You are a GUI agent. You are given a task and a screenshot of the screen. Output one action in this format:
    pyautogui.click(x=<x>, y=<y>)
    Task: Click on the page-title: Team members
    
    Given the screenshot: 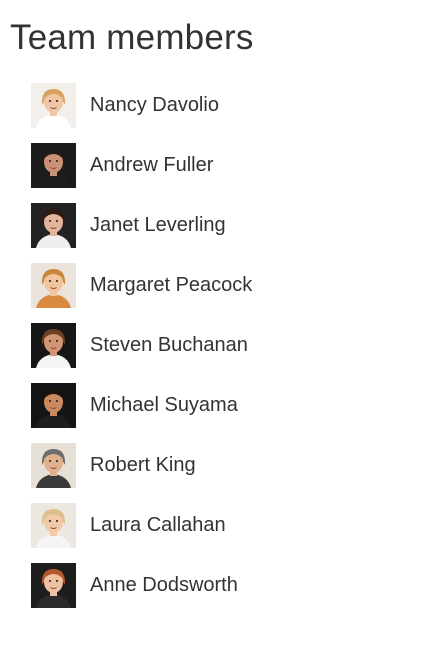 What is the action you would take?
    pyautogui.click(x=132, y=37)
    